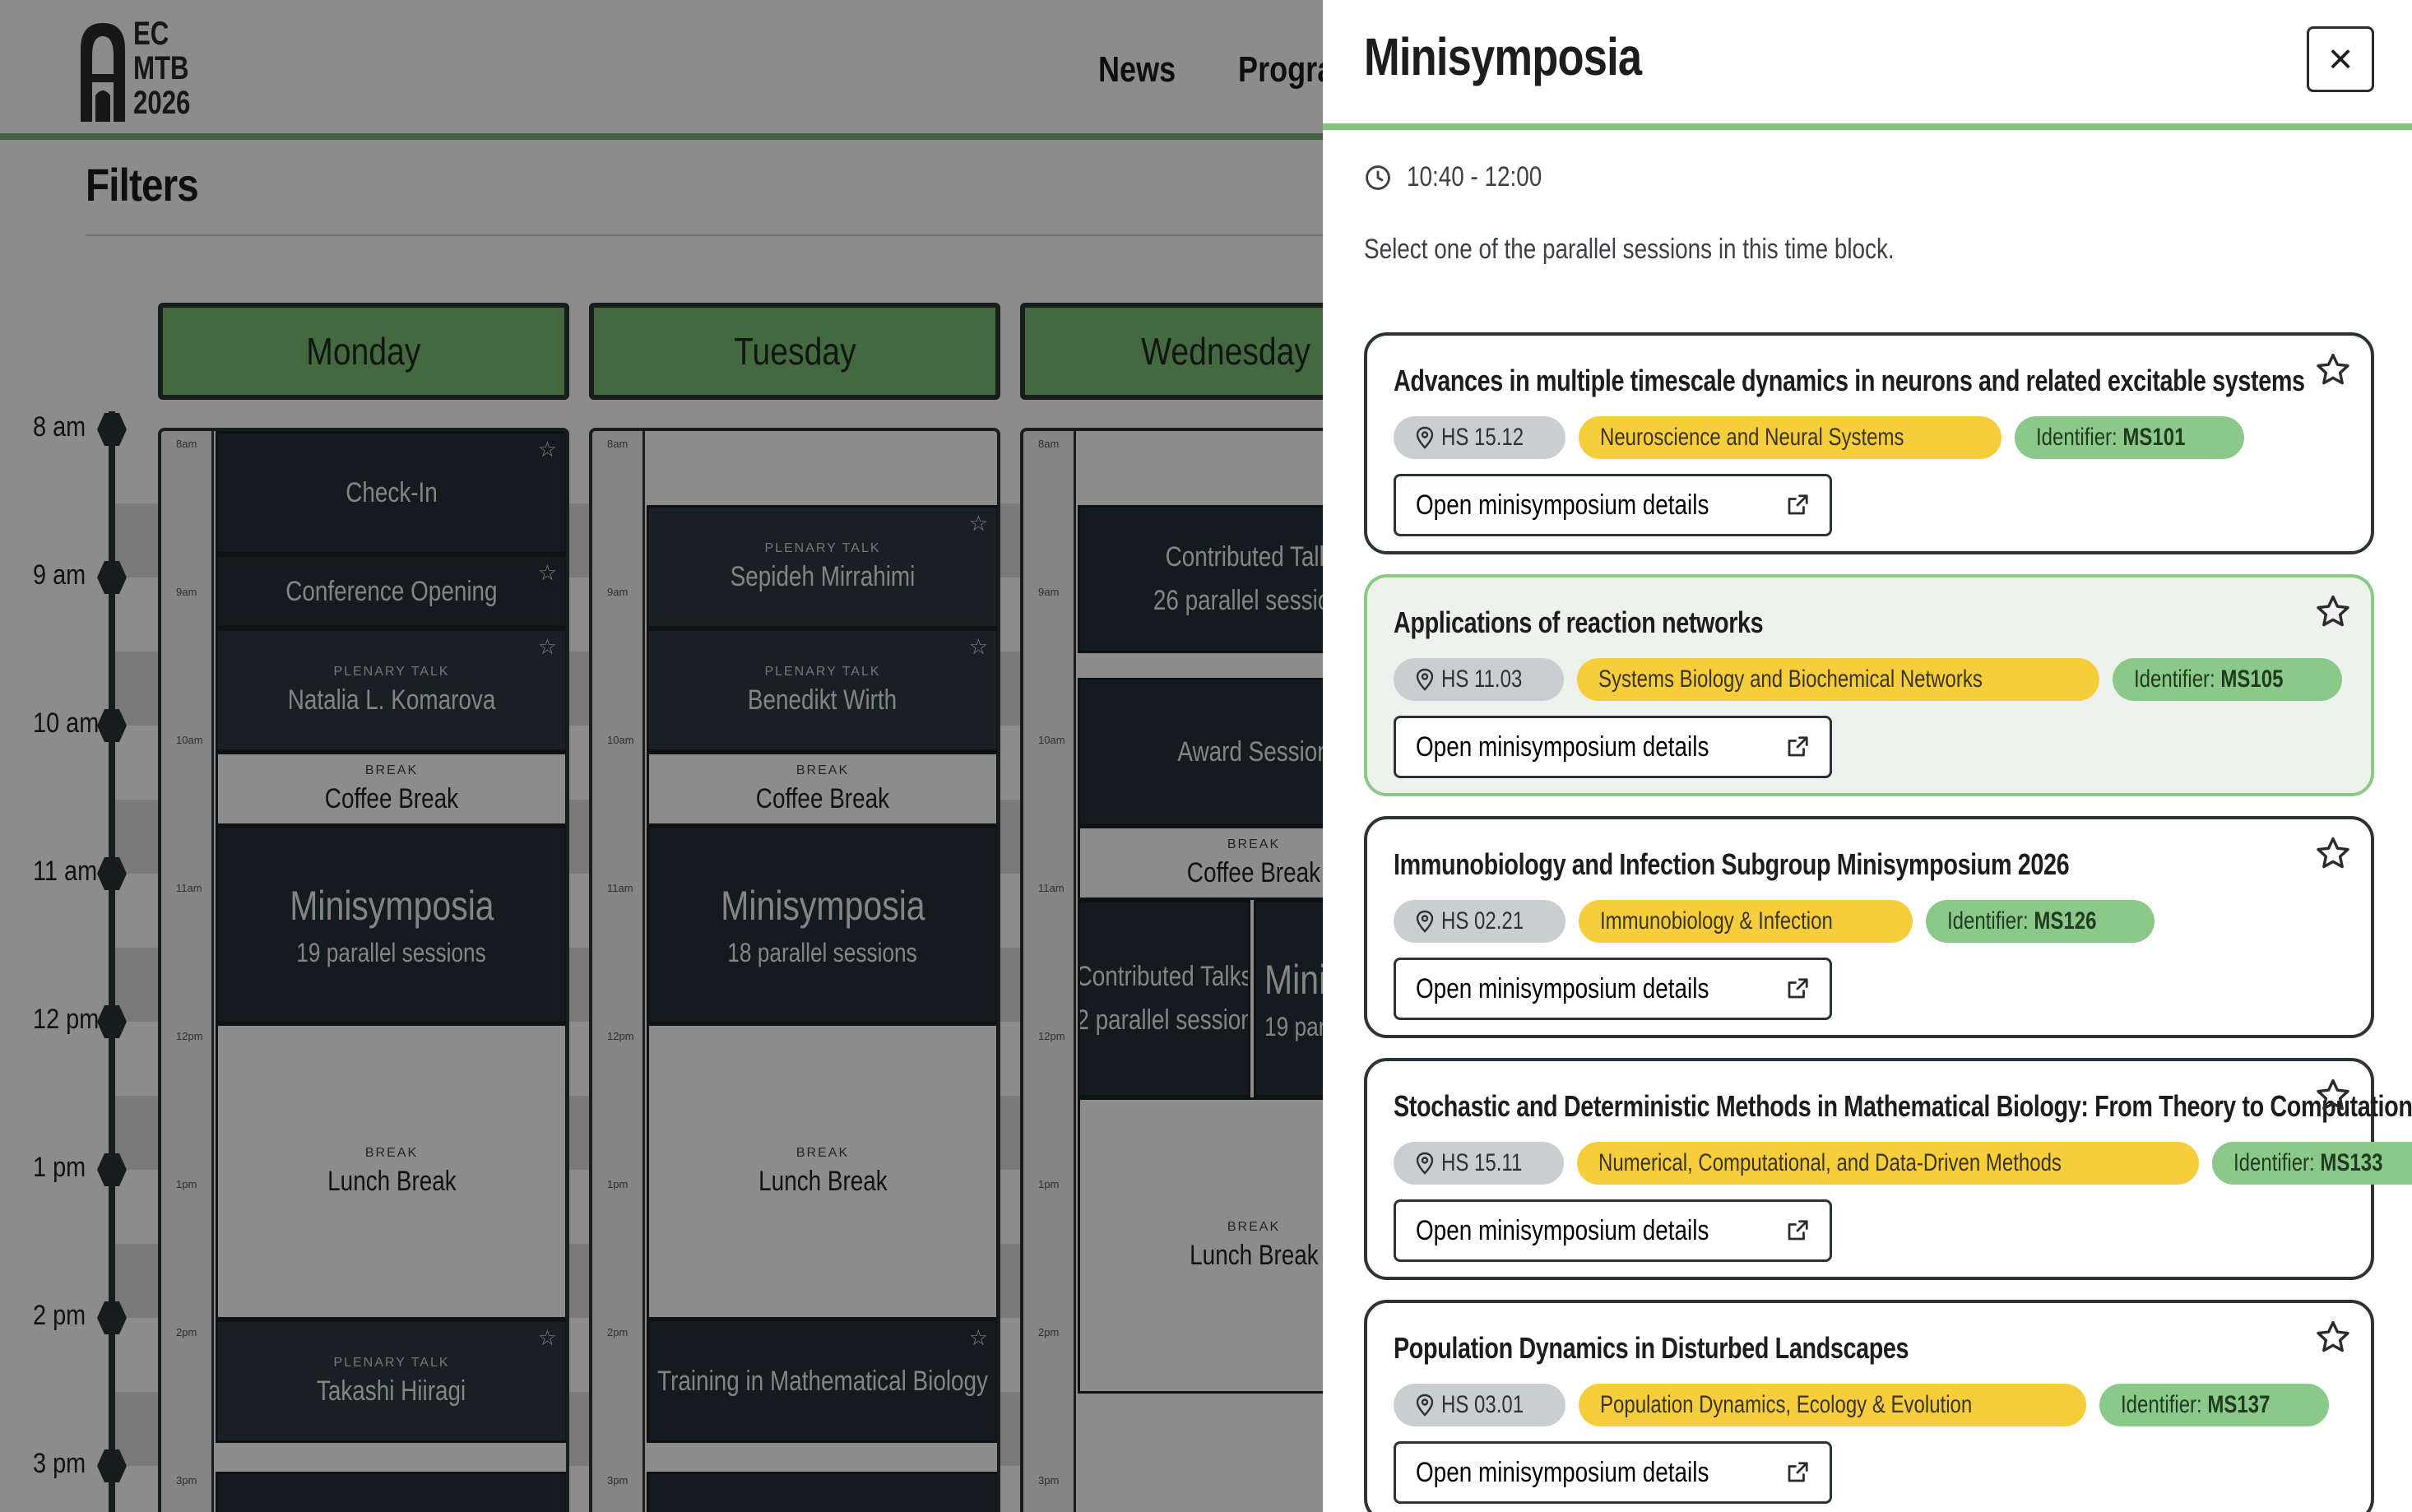 The image size is (2412, 1512). I want to click on topic-label: Neuroscience and Neural Systems, so click(1752, 437).